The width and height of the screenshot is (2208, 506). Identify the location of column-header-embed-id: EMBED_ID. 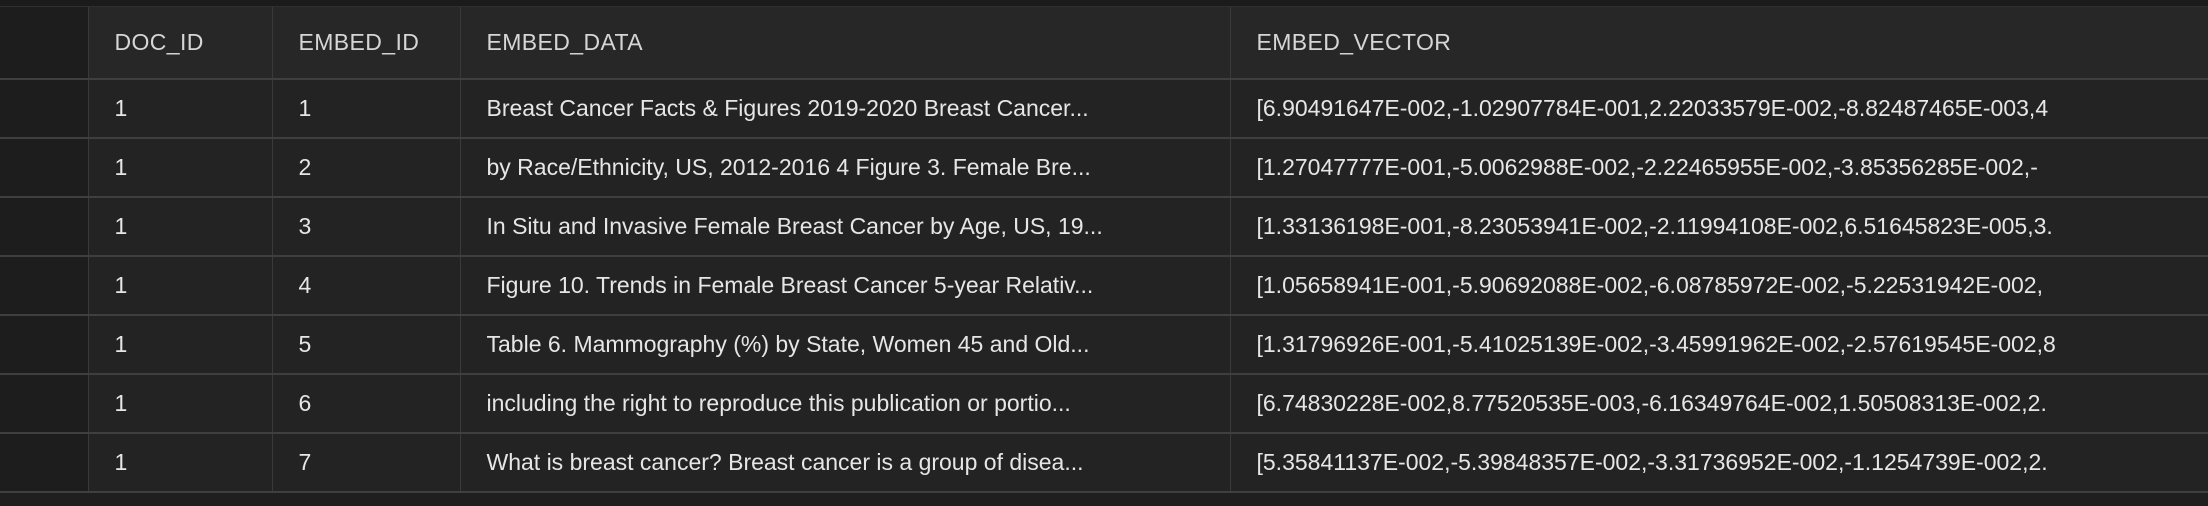
(366, 43).